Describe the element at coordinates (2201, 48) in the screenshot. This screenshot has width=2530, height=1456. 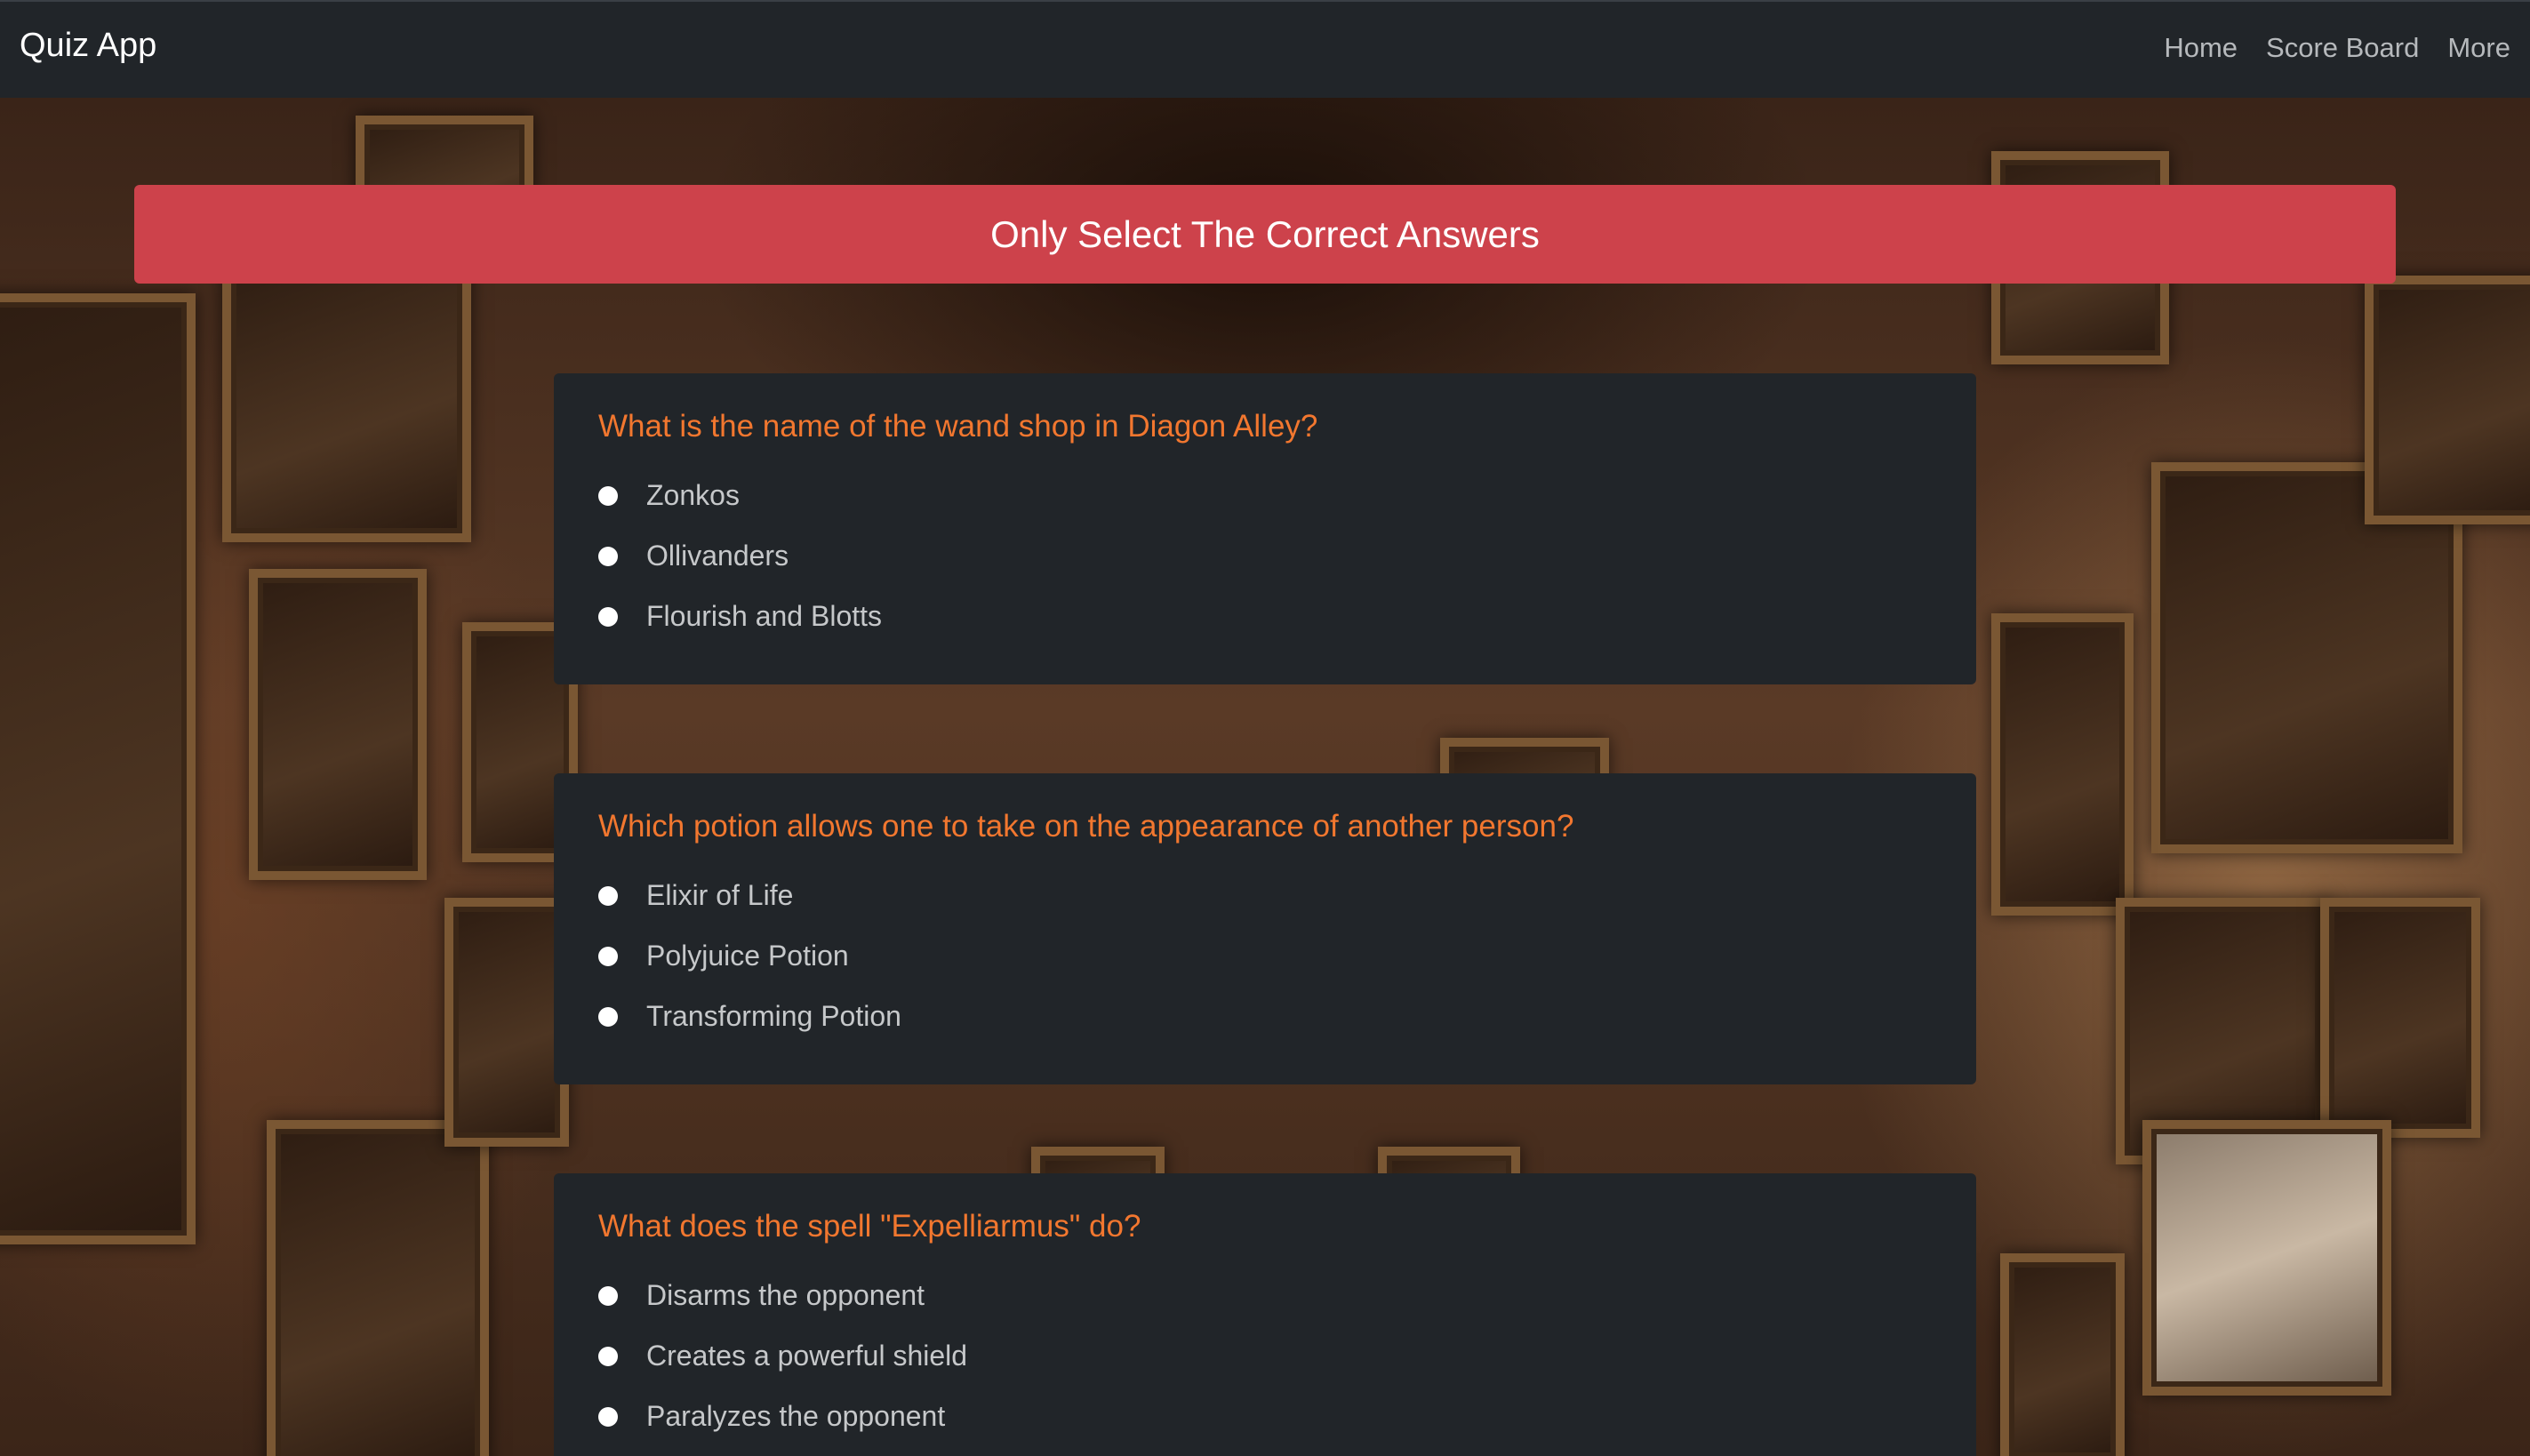
I see `nav-link-home: Home` at that location.